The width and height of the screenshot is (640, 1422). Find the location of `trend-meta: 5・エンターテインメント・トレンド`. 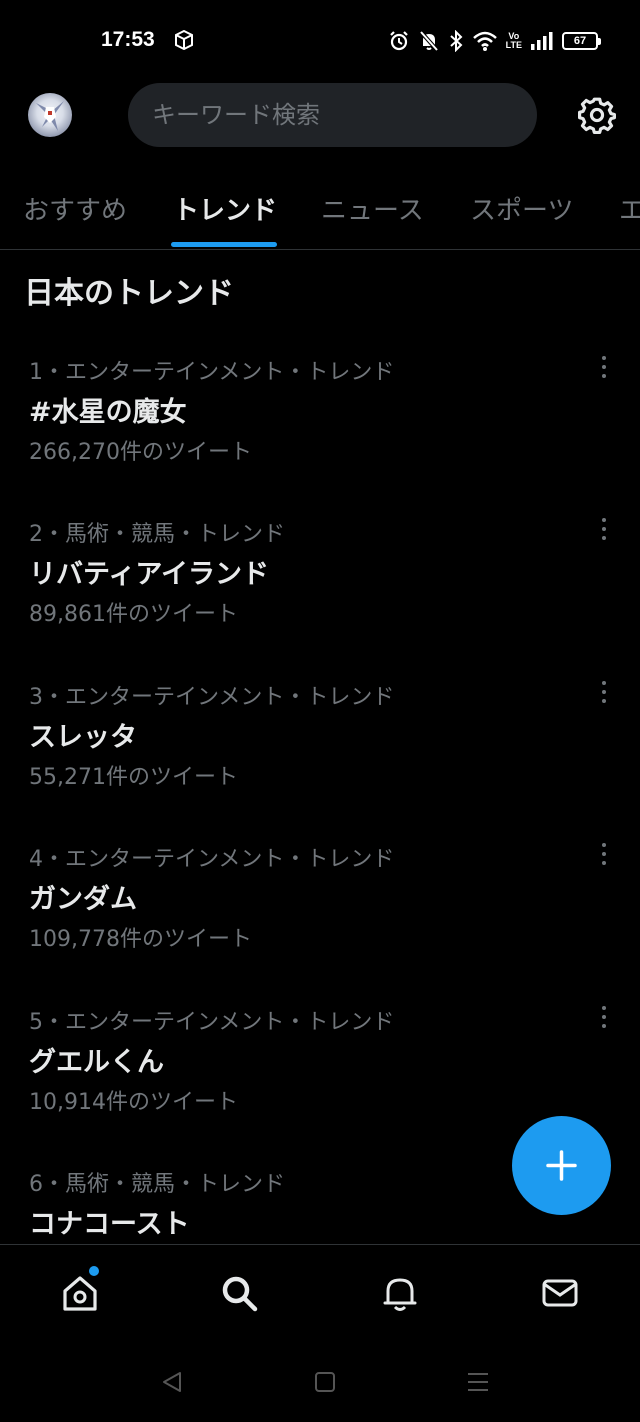

trend-meta: 5・エンターテインメント・トレンド is located at coordinates (212, 1022).